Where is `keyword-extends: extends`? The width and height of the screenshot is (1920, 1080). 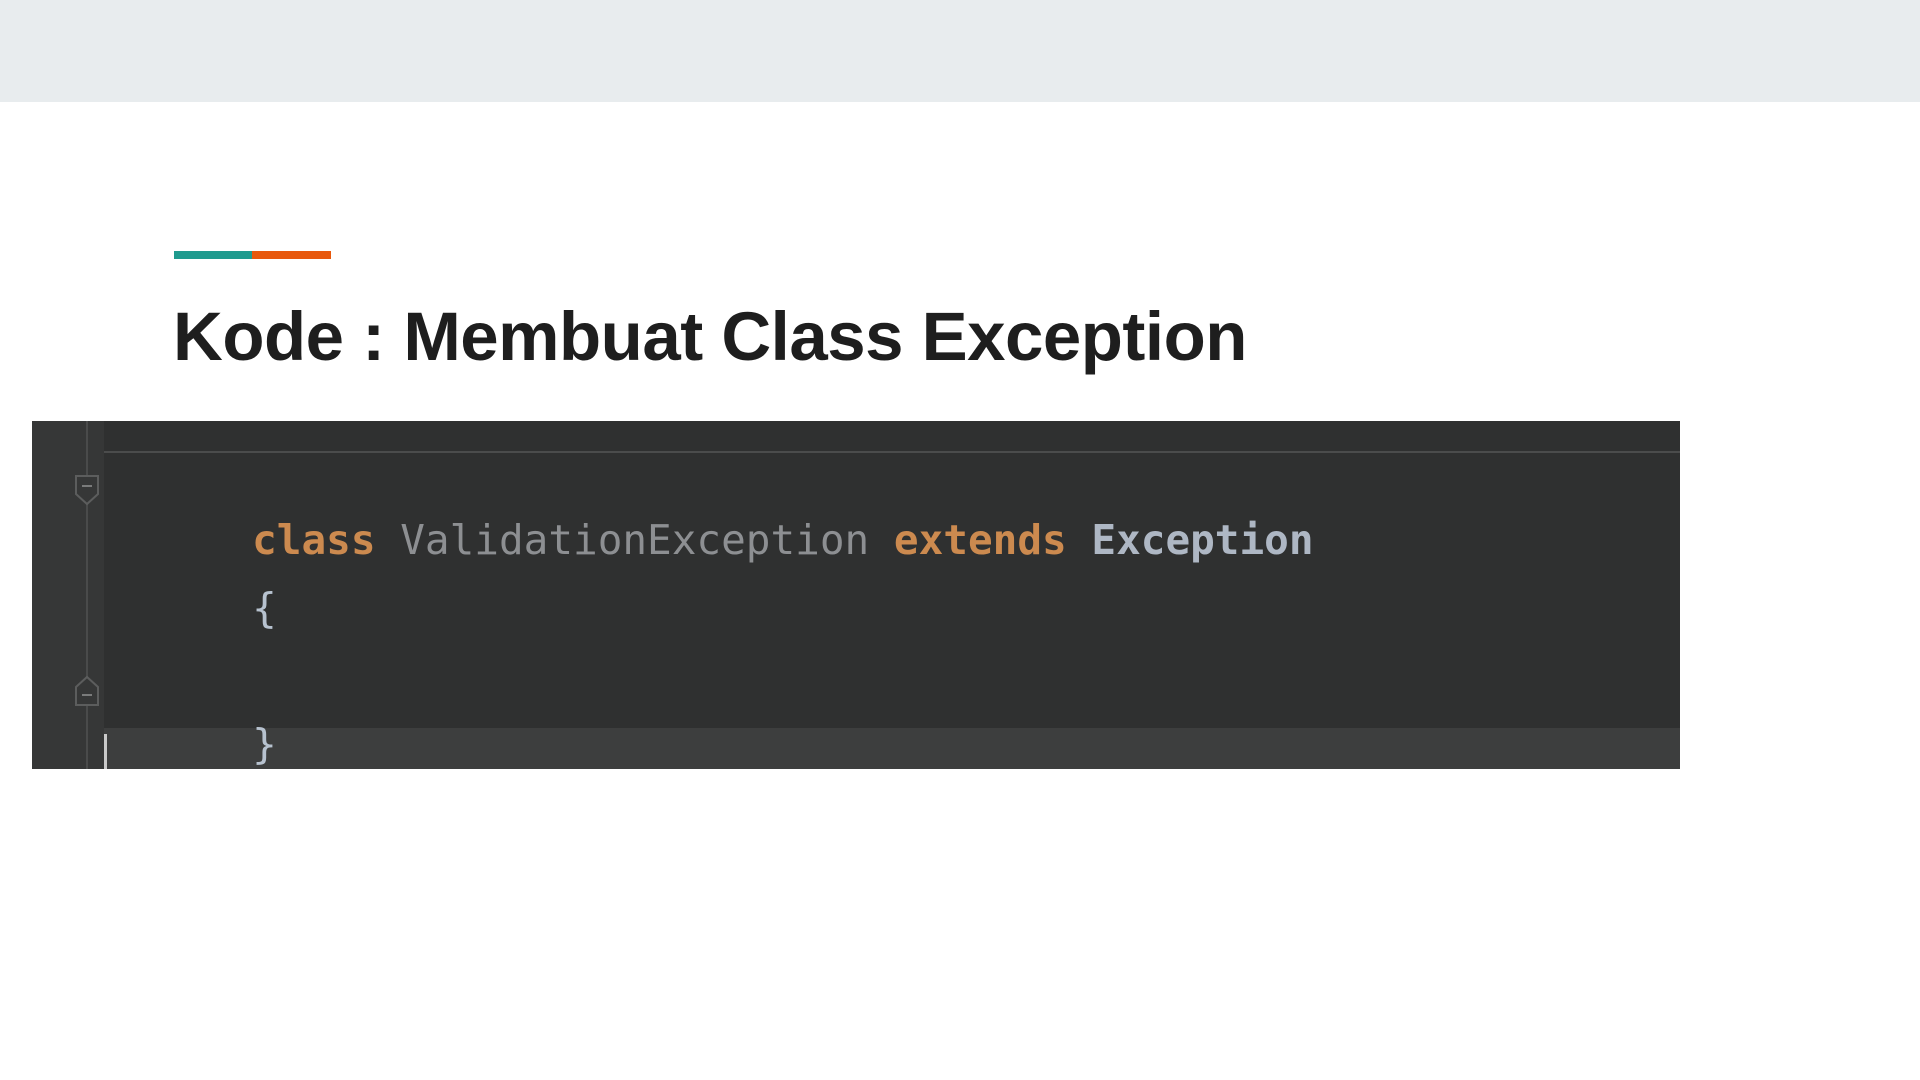 keyword-extends: extends is located at coordinates (980, 540).